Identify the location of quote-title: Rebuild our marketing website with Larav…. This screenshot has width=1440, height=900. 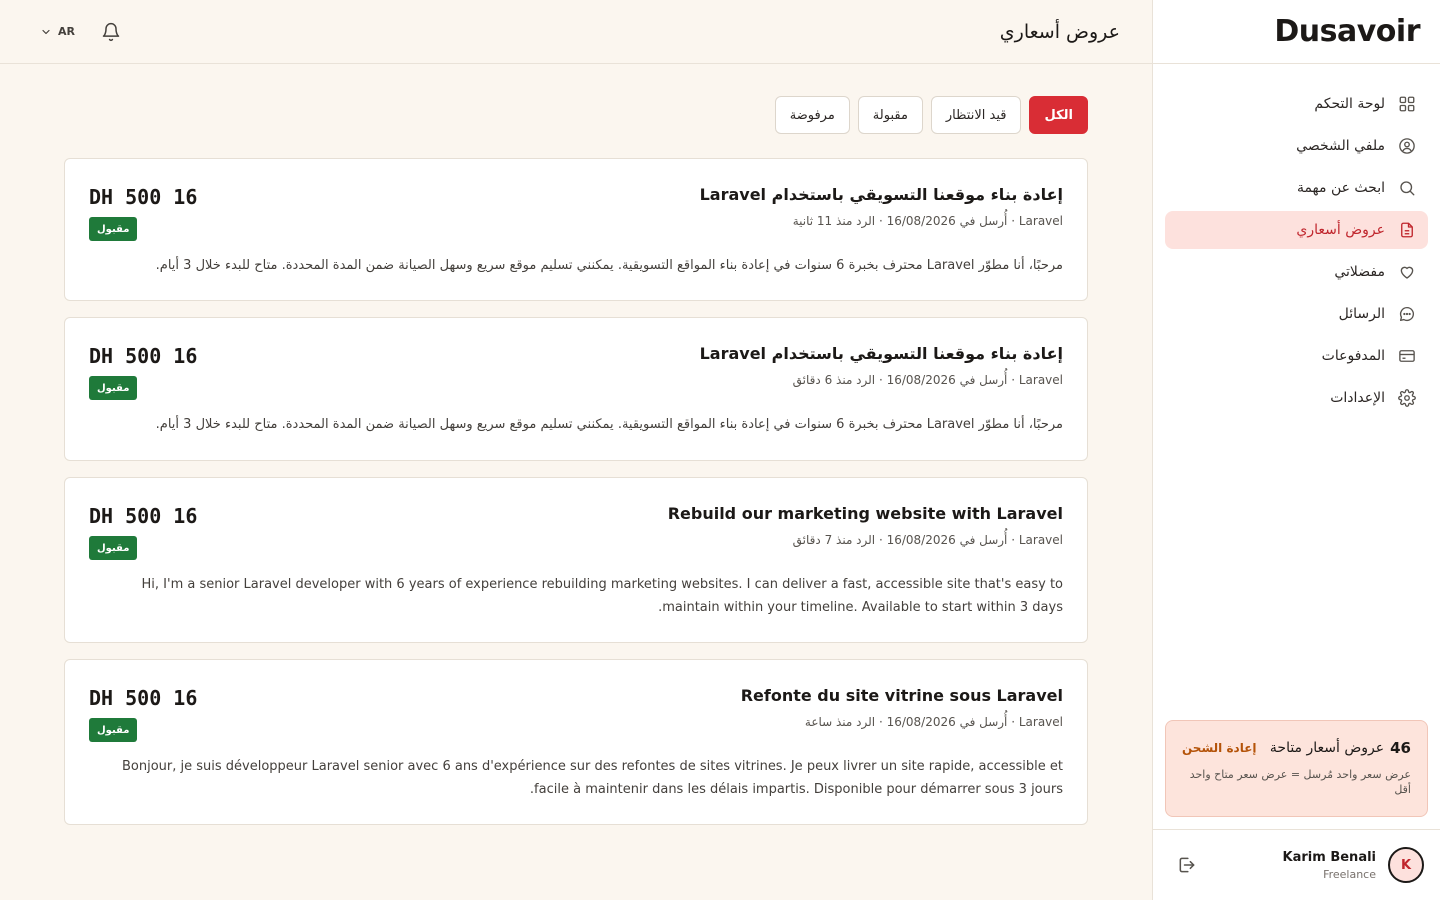
(865, 513).